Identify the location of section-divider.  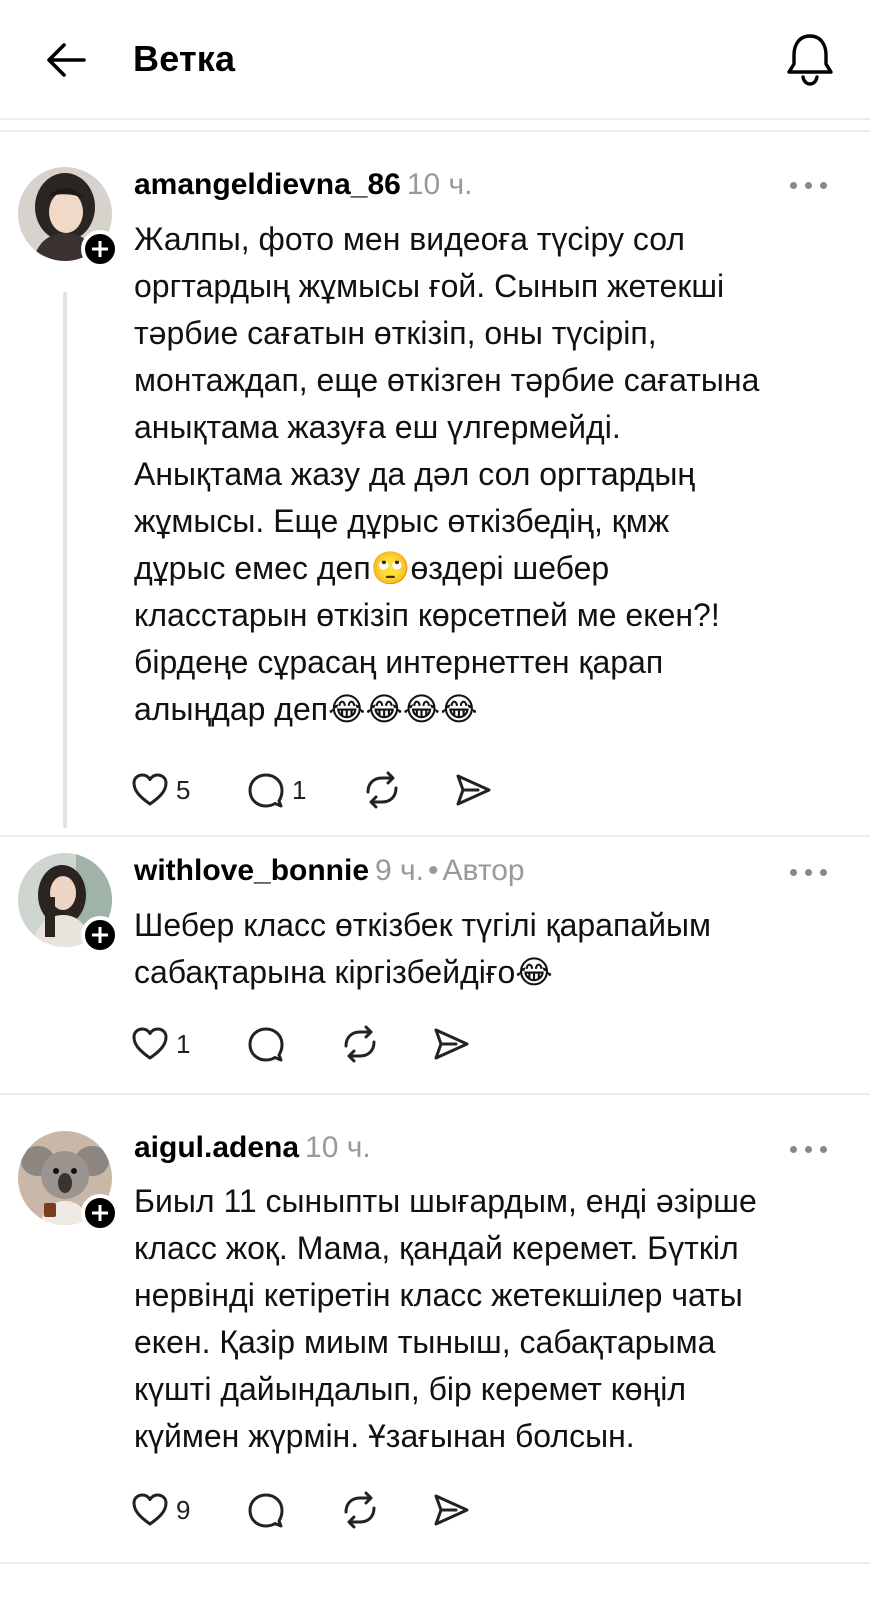
(435, 131).